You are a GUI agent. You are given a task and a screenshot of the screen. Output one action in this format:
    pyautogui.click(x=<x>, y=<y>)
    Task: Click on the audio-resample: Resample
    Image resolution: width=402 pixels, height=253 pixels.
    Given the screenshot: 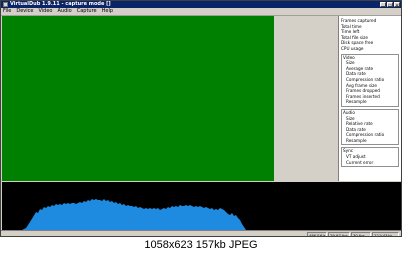 What is the action you would take?
    pyautogui.click(x=356, y=140)
    